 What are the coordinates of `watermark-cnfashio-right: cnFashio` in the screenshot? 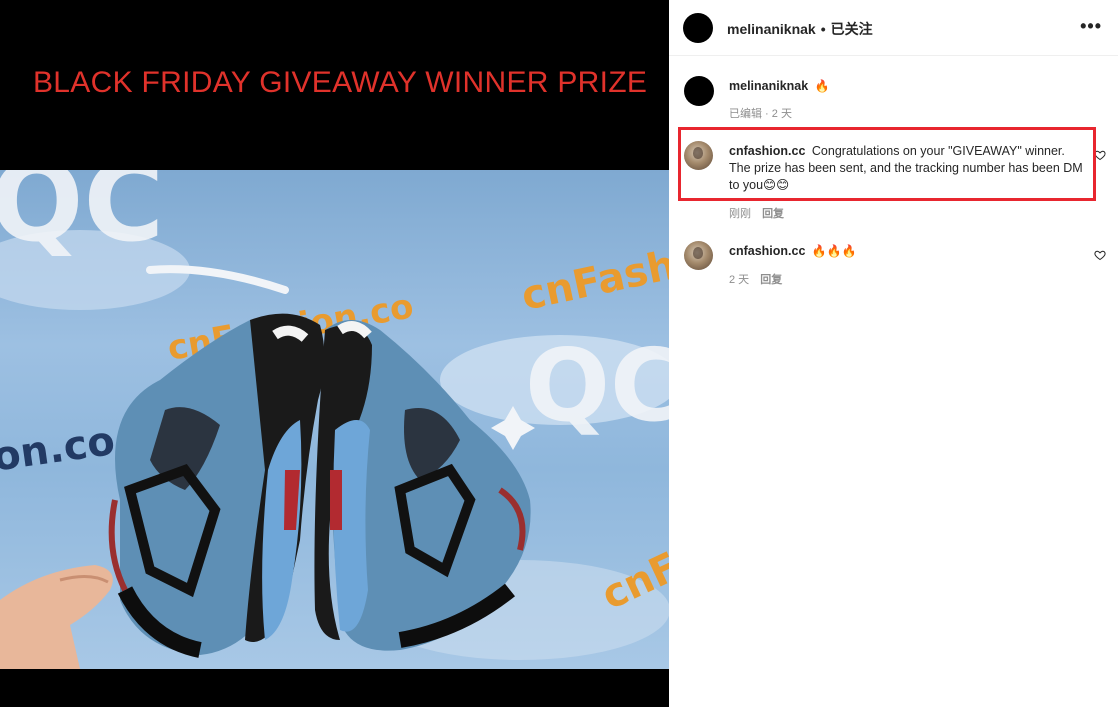 It's located at (593, 277).